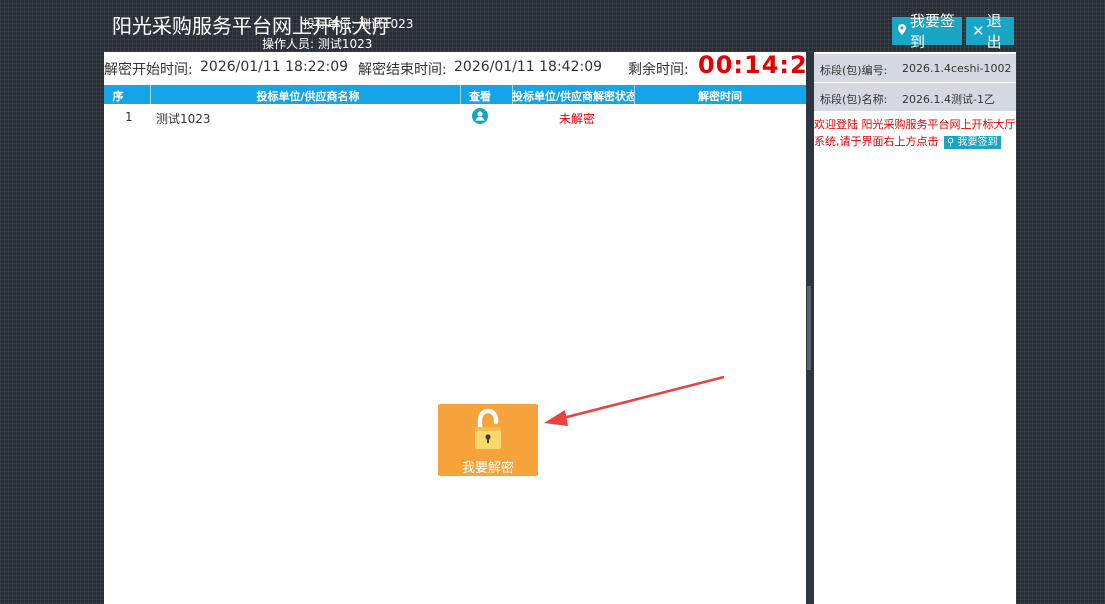  What do you see at coordinates (308, 96) in the screenshot?
I see `col-header-name: 投标单位/供应商名称` at bounding box center [308, 96].